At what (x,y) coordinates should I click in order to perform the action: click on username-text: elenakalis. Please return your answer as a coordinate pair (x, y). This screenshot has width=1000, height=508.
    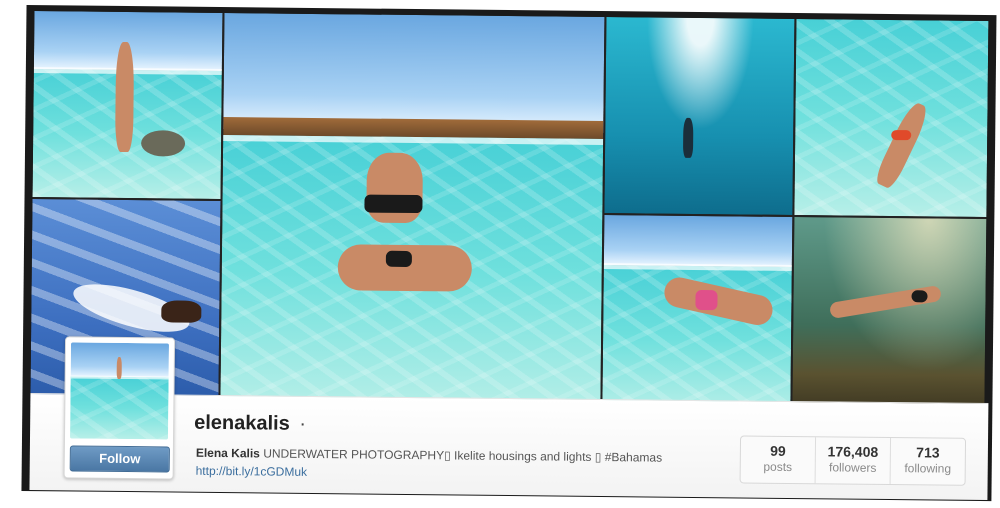
    Looking at the image, I should click on (242, 423).